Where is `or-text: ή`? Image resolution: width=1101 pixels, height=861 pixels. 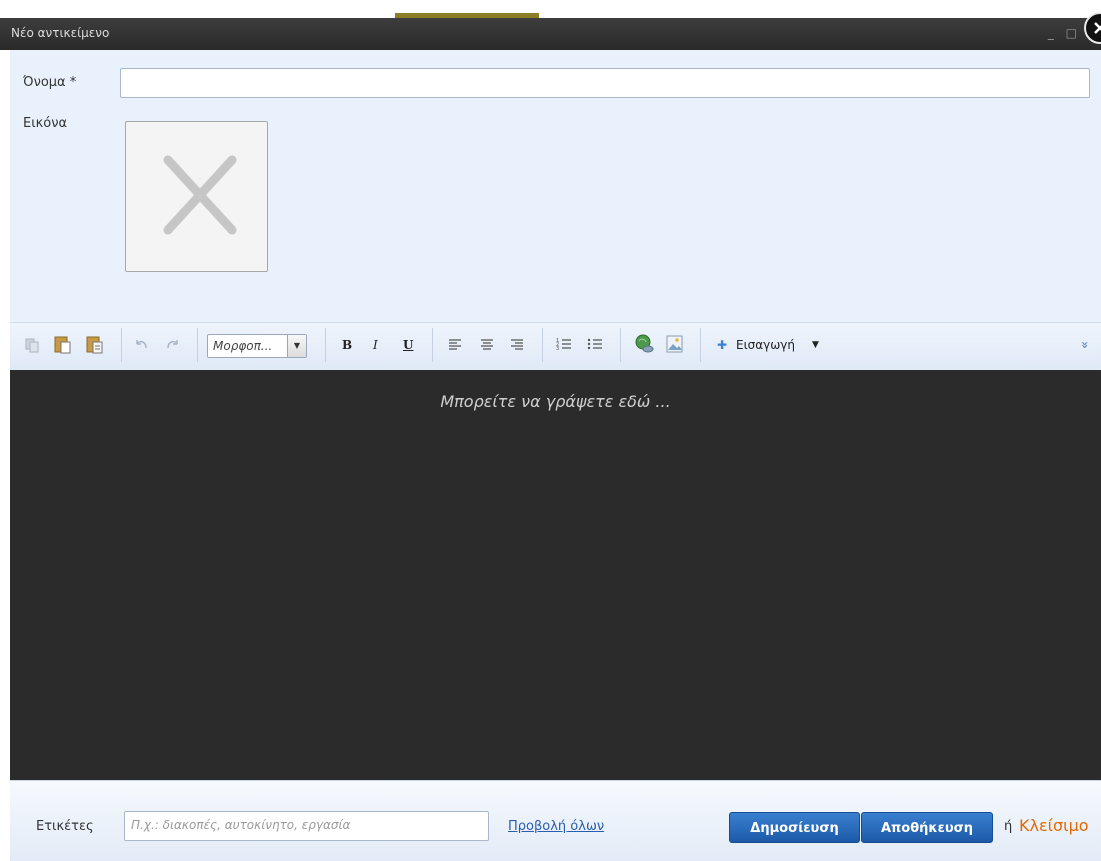 or-text: ή is located at coordinates (1008, 826).